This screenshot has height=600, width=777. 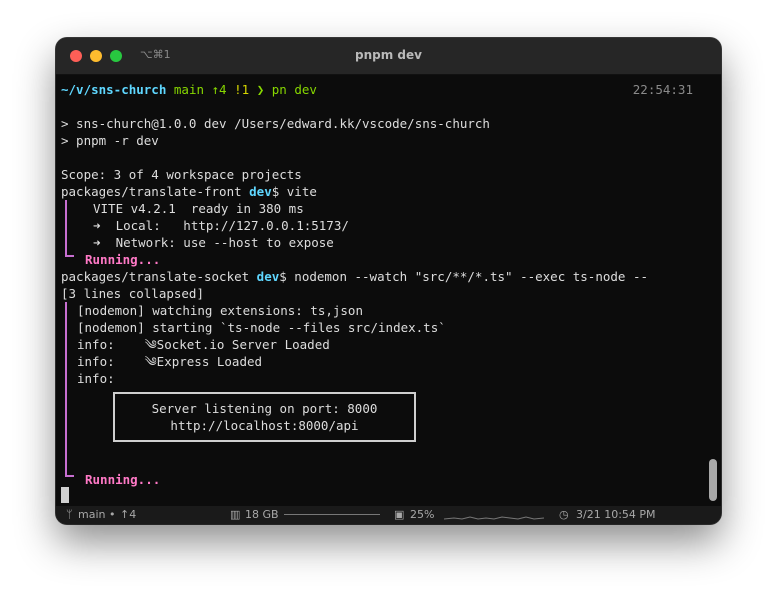 I want to click on collapsed-lines: [3 lines collapsed], so click(x=132, y=293).